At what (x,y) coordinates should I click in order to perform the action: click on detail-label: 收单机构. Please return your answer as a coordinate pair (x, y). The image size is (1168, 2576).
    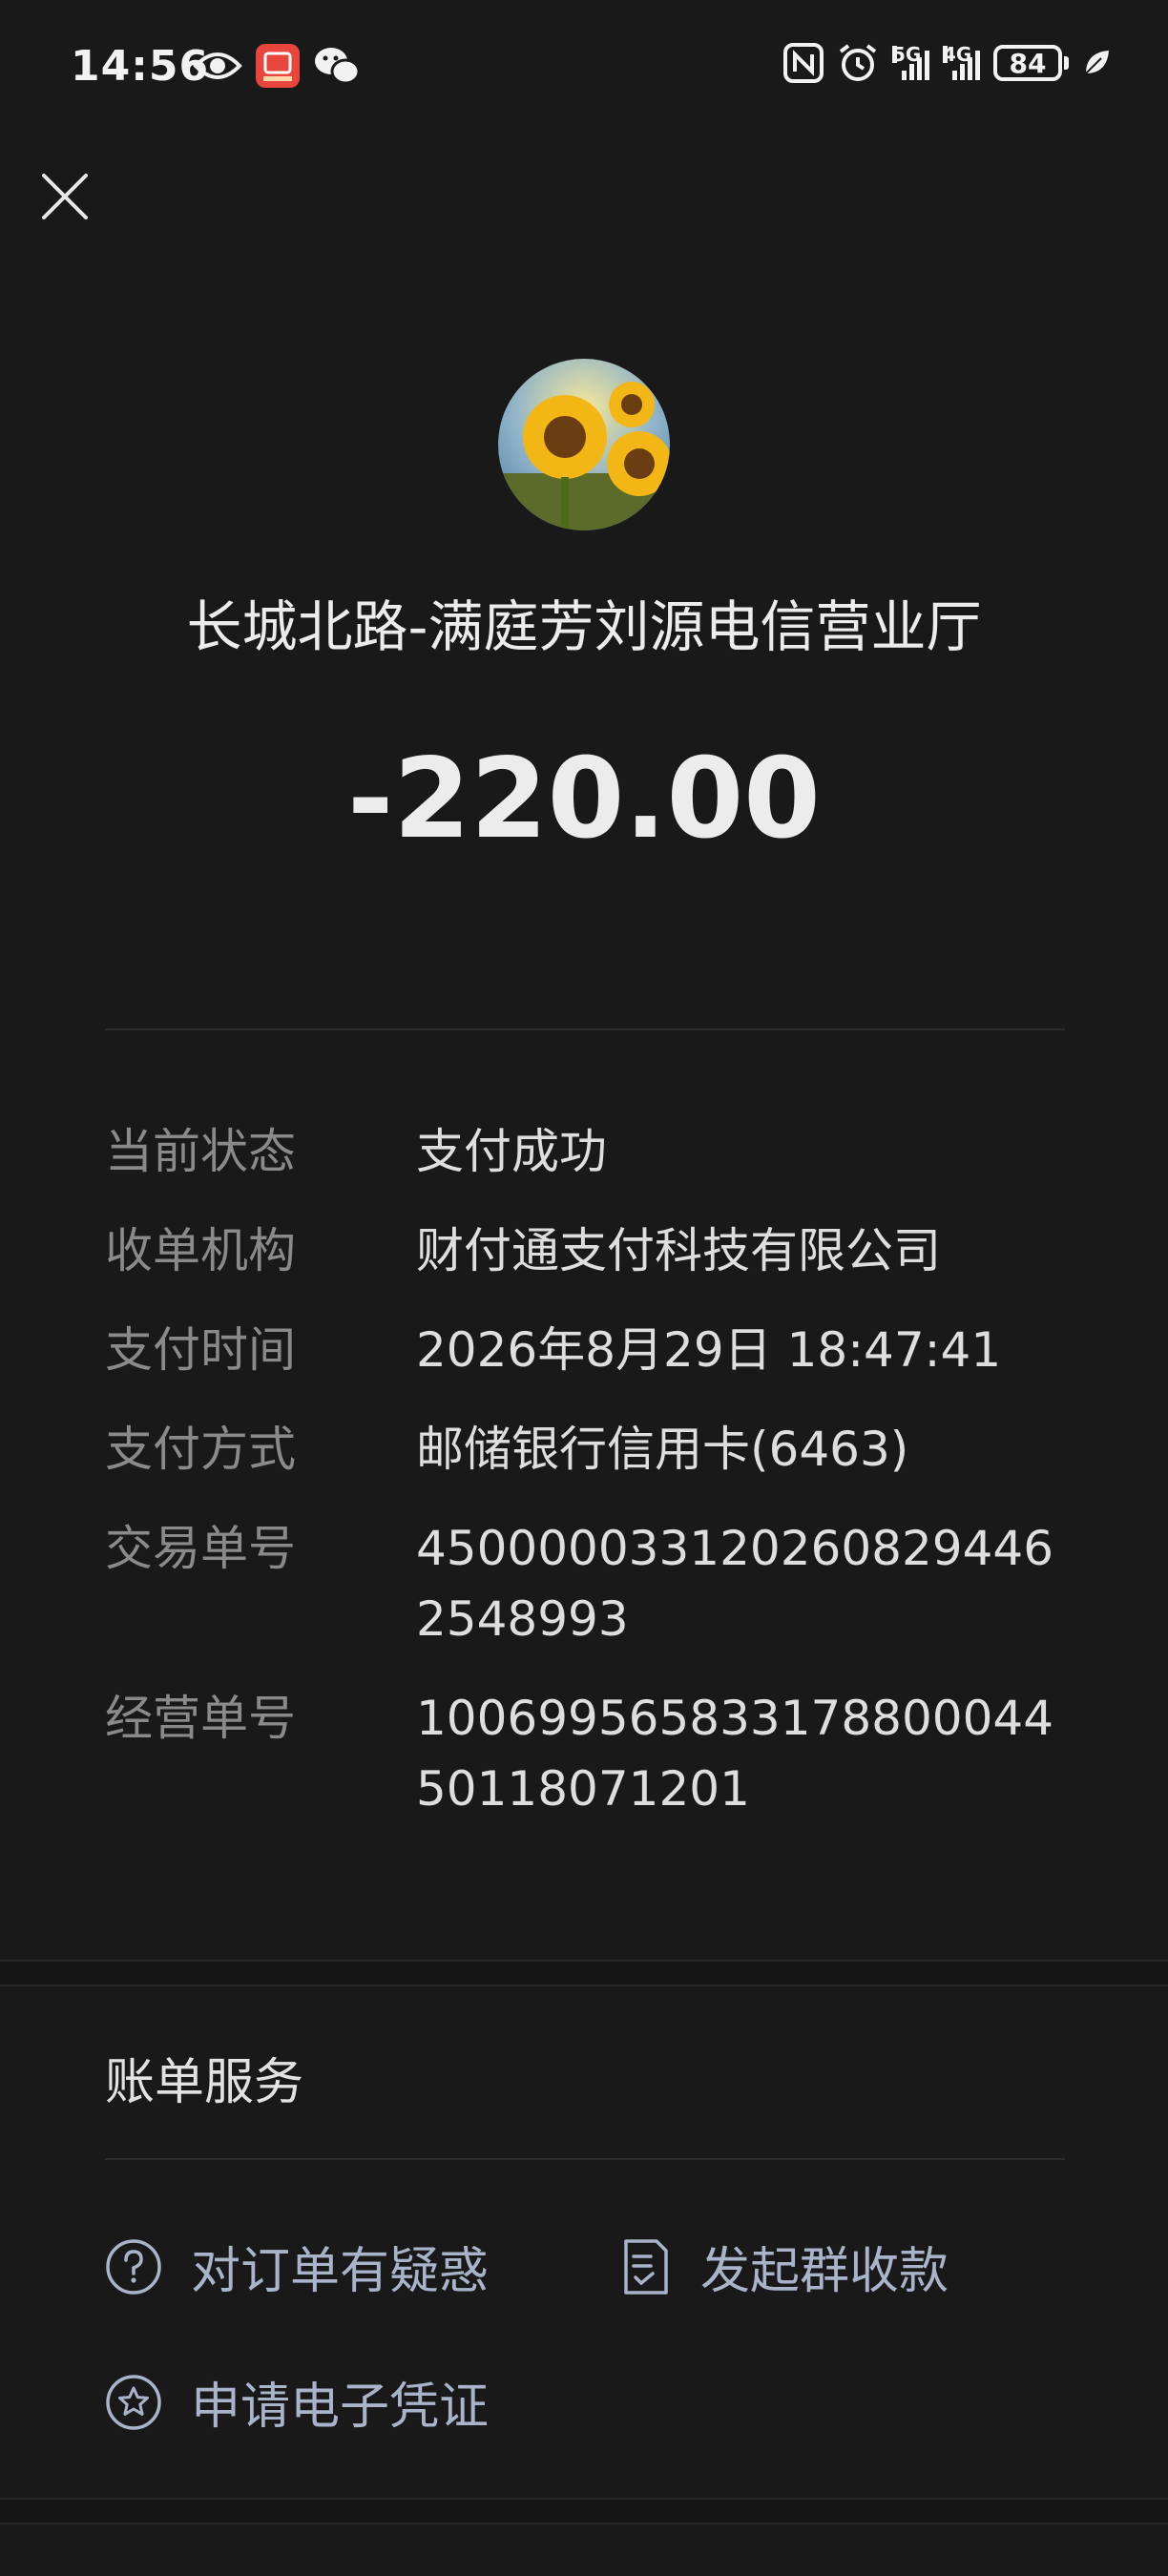
    Looking at the image, I should click on (201, 1250).